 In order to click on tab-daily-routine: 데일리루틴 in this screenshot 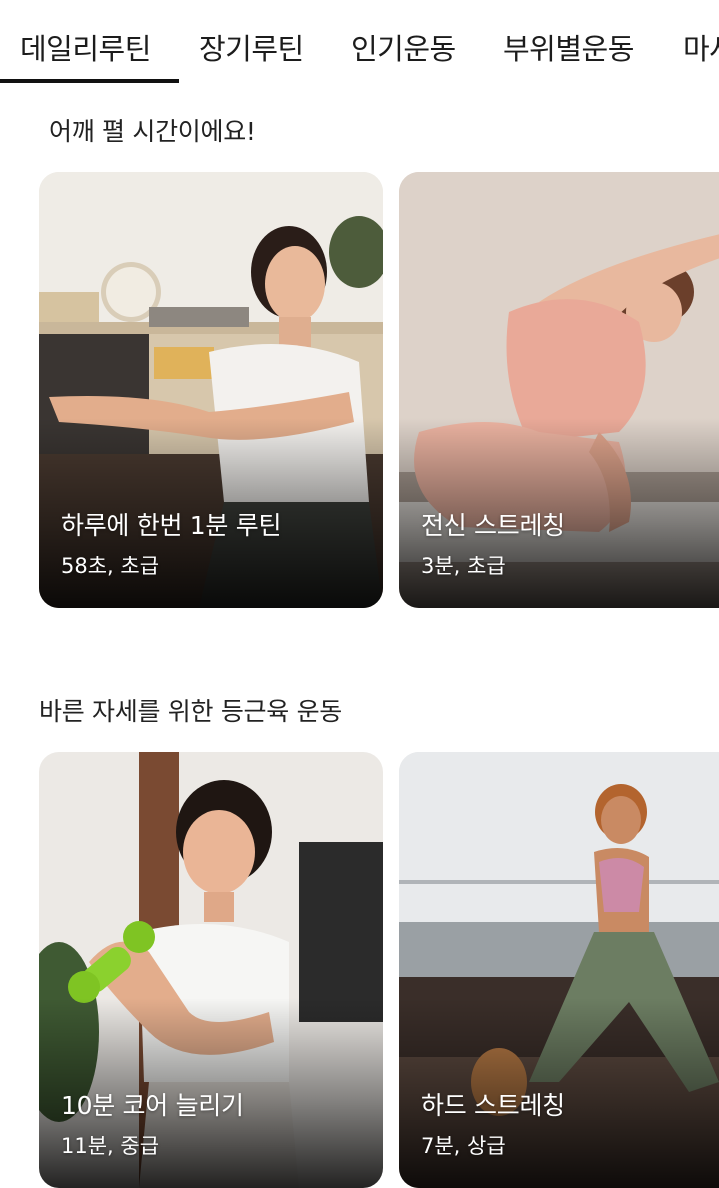, I will do `click(85, 47)`.